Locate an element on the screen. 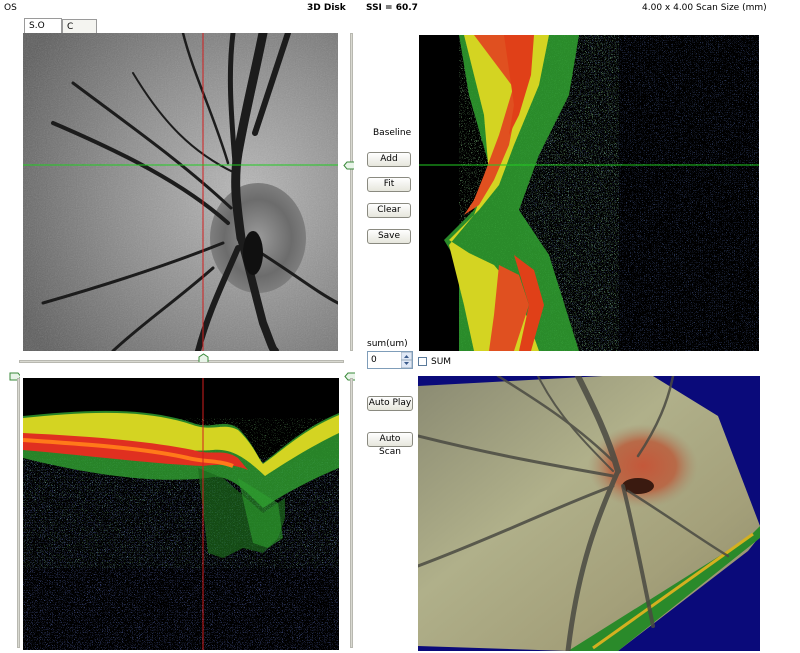  sum-um-label: sum(um) is located at coordinates (387, 344).